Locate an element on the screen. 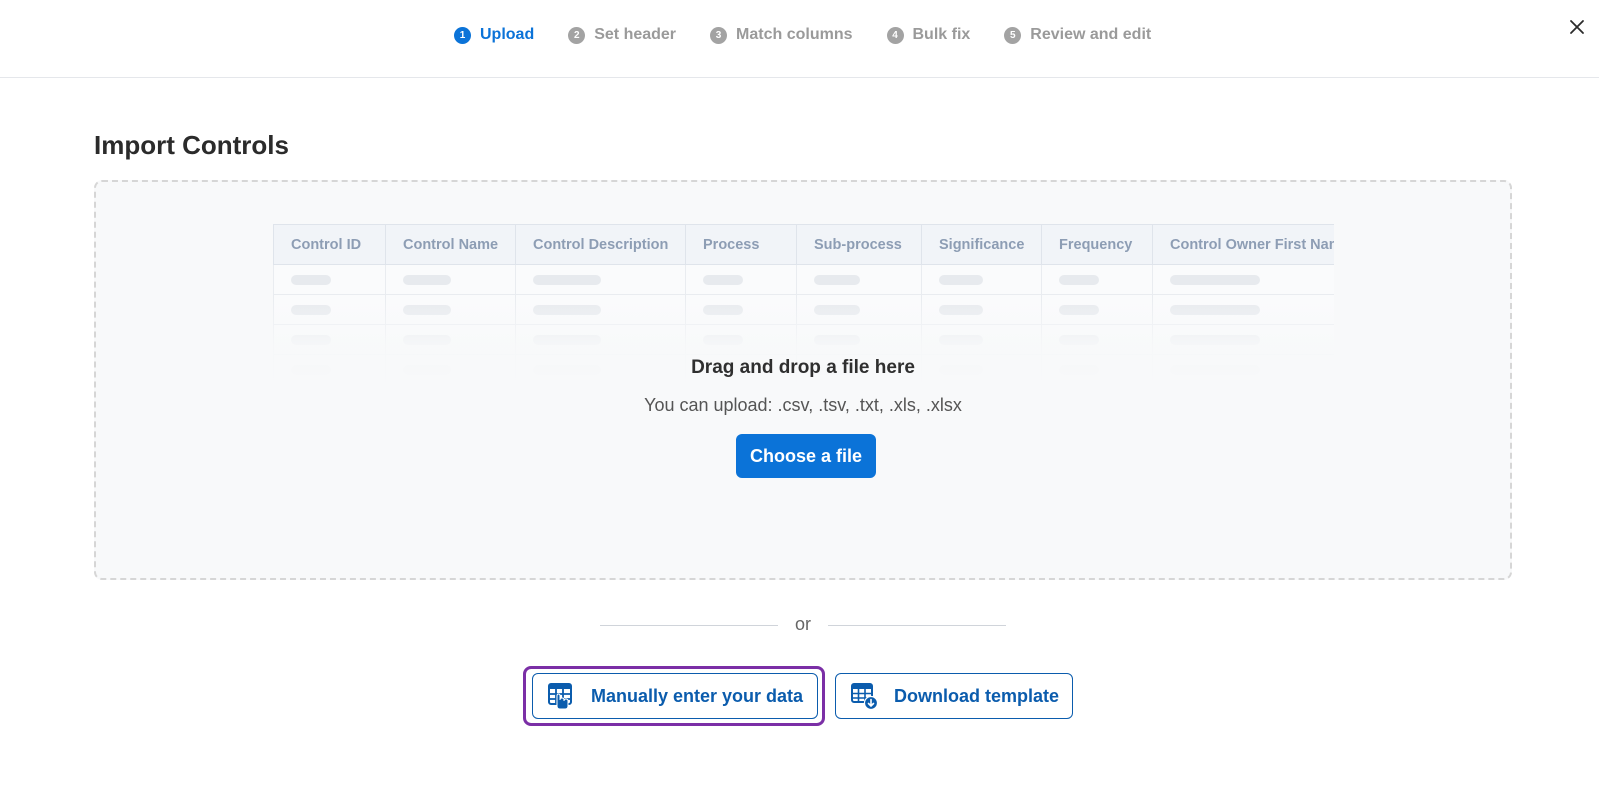 The height and width of the screenshot is (801, 1599). step-upload: 1 Upload is located at coordinates (494, 35).